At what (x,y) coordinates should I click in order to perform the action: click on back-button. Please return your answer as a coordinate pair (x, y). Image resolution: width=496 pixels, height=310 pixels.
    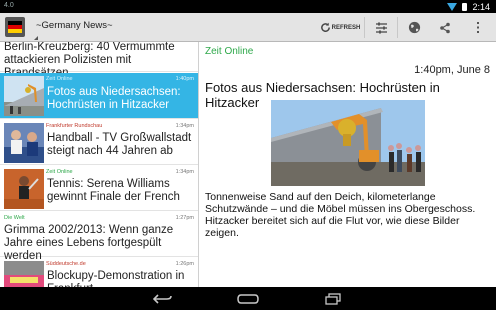
    Looking at the image, I should click on (163, 298).